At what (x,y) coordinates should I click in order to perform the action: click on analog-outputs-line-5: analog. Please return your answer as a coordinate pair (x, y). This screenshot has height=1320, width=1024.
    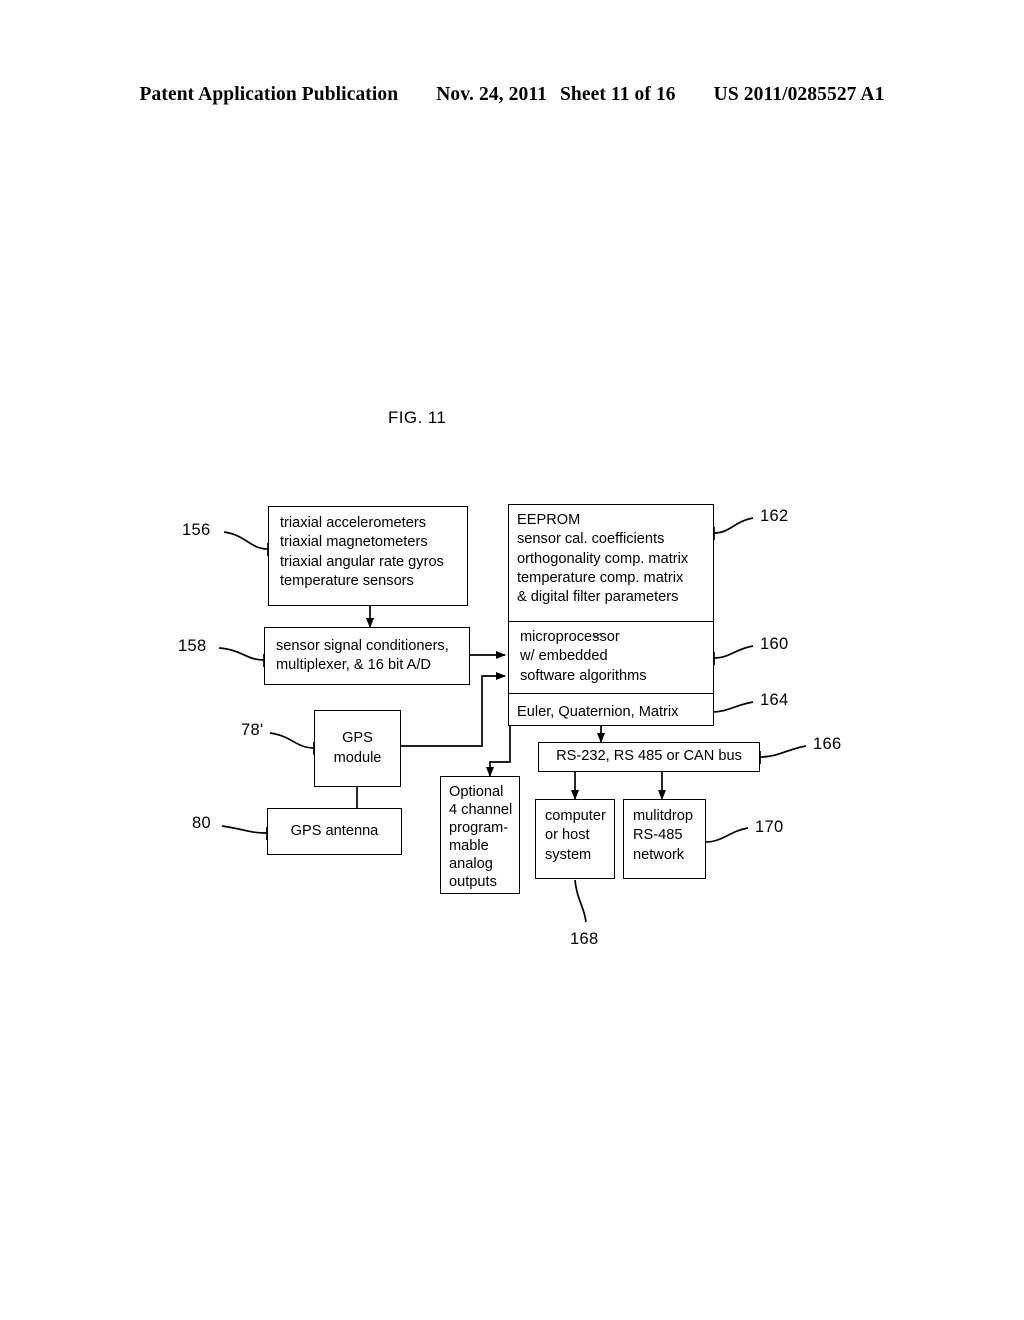
    Looking at the image, I should click on (471, 864).